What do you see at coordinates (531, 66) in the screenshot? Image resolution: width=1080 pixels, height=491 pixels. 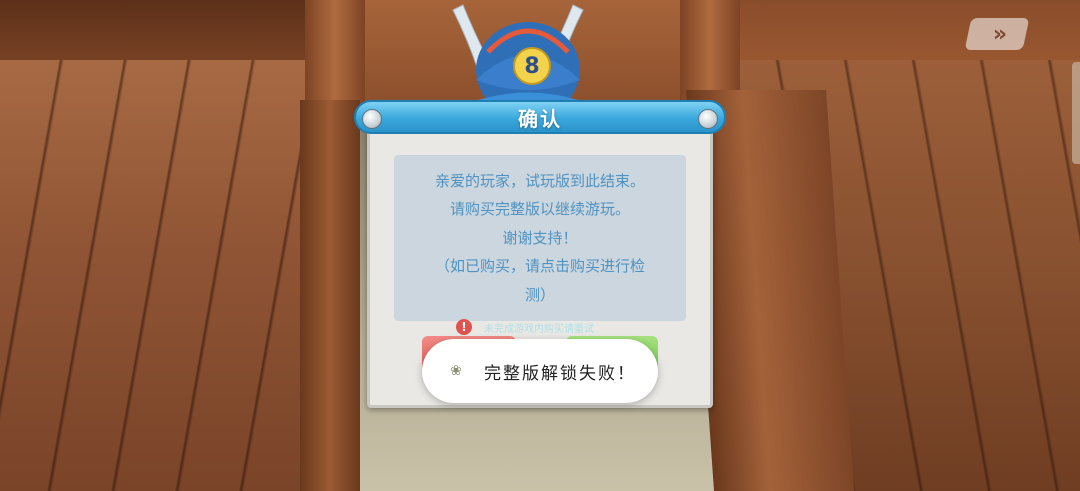 I see `svg-text: 8` at bounding box center [531, 66].